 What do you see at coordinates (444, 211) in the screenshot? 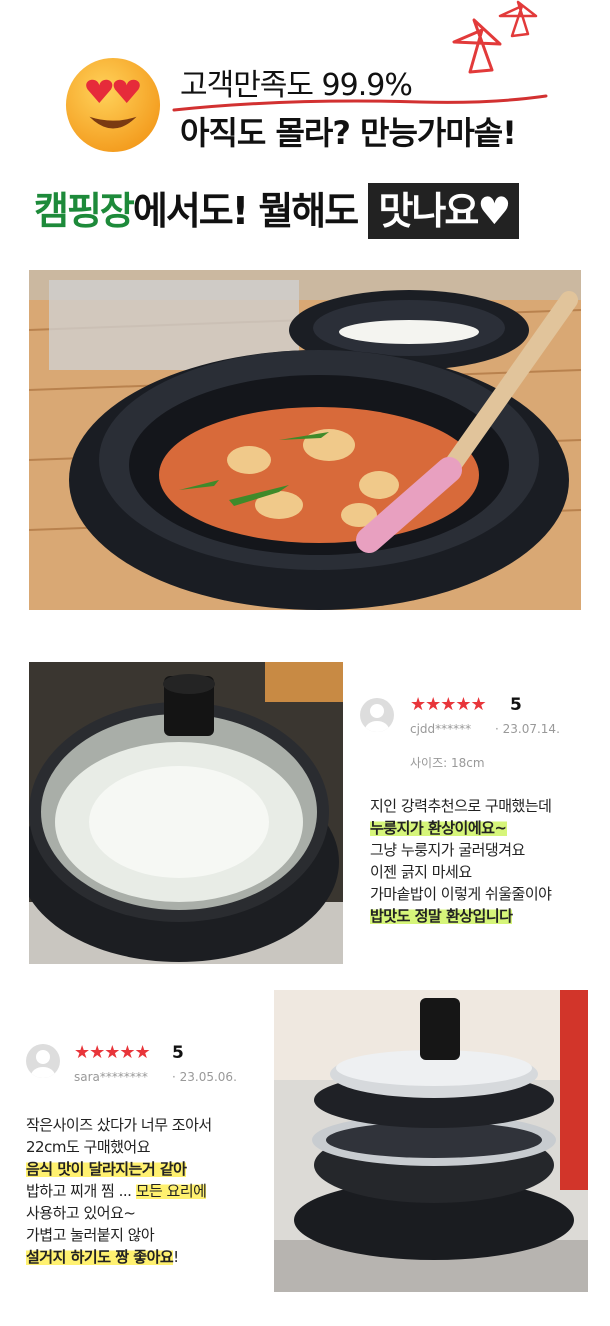
I see `banner-boxed-text: 맛나요♥` at bounding box center [444, 211].